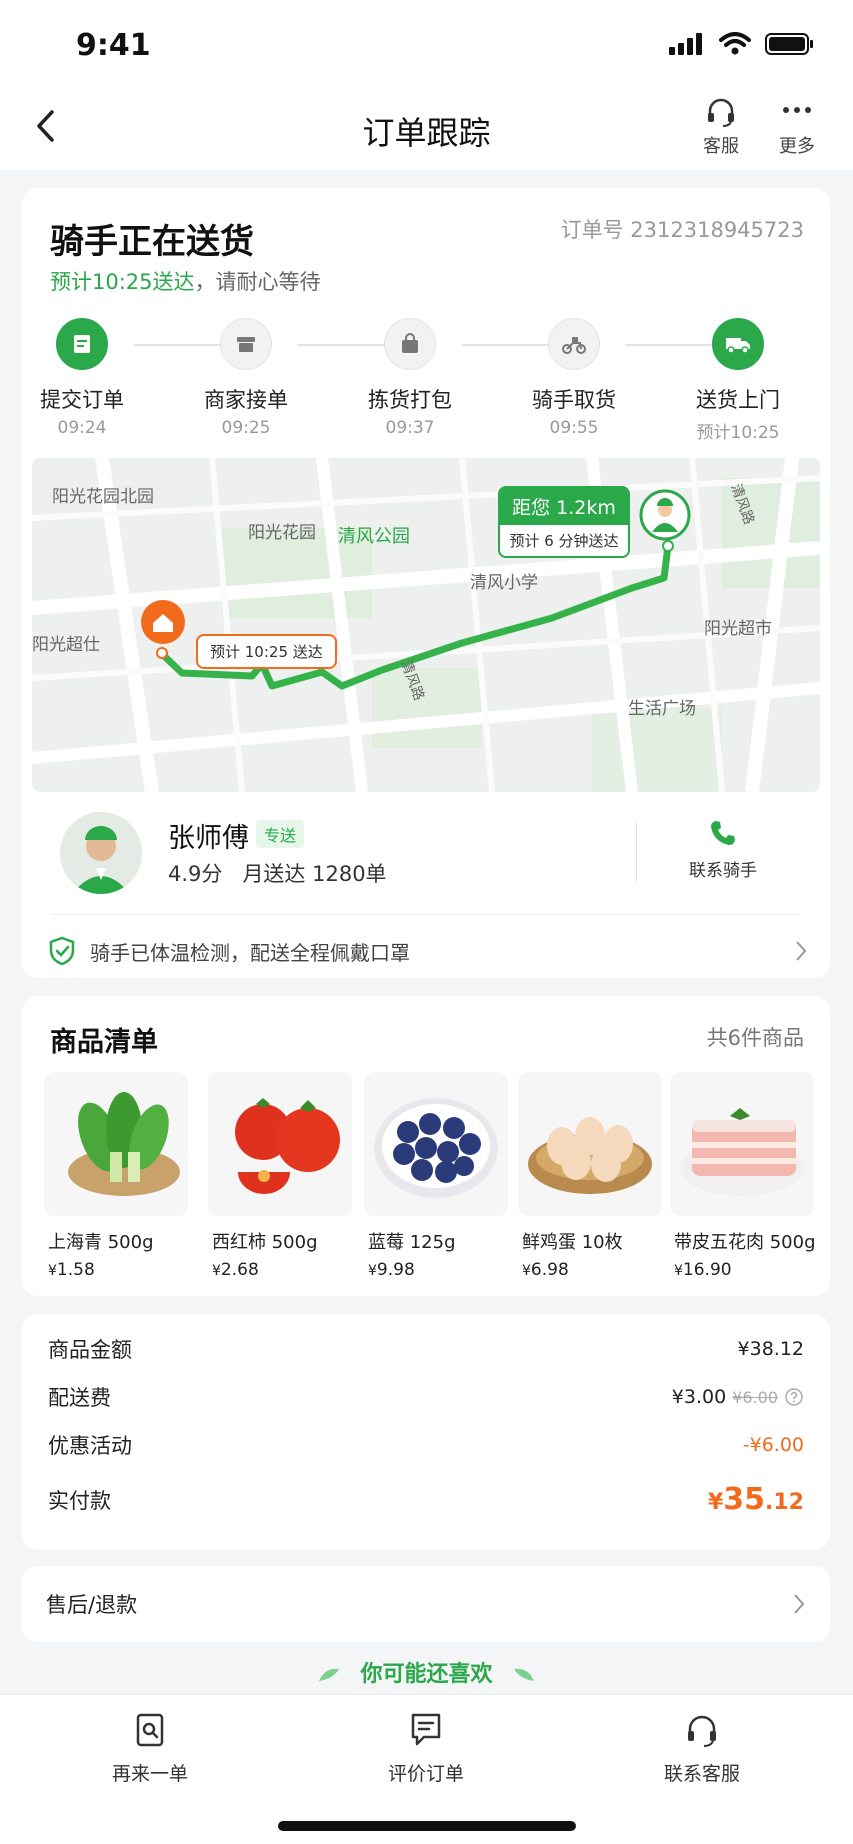 The image size is (853, 1844). Describe the element at coordinates (738, 344) in the screenshot. I see `truck-icon` at that location.